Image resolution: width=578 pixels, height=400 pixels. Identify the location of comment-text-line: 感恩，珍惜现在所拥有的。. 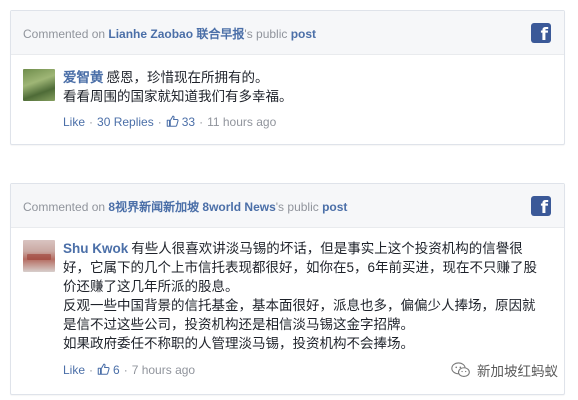
(187, 77).